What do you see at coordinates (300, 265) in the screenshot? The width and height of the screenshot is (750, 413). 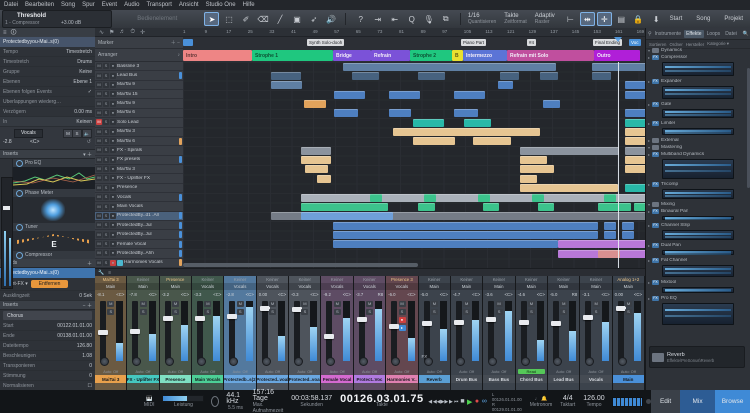 I see `horizontal-scrollbar` at bounding box center [300, 265].